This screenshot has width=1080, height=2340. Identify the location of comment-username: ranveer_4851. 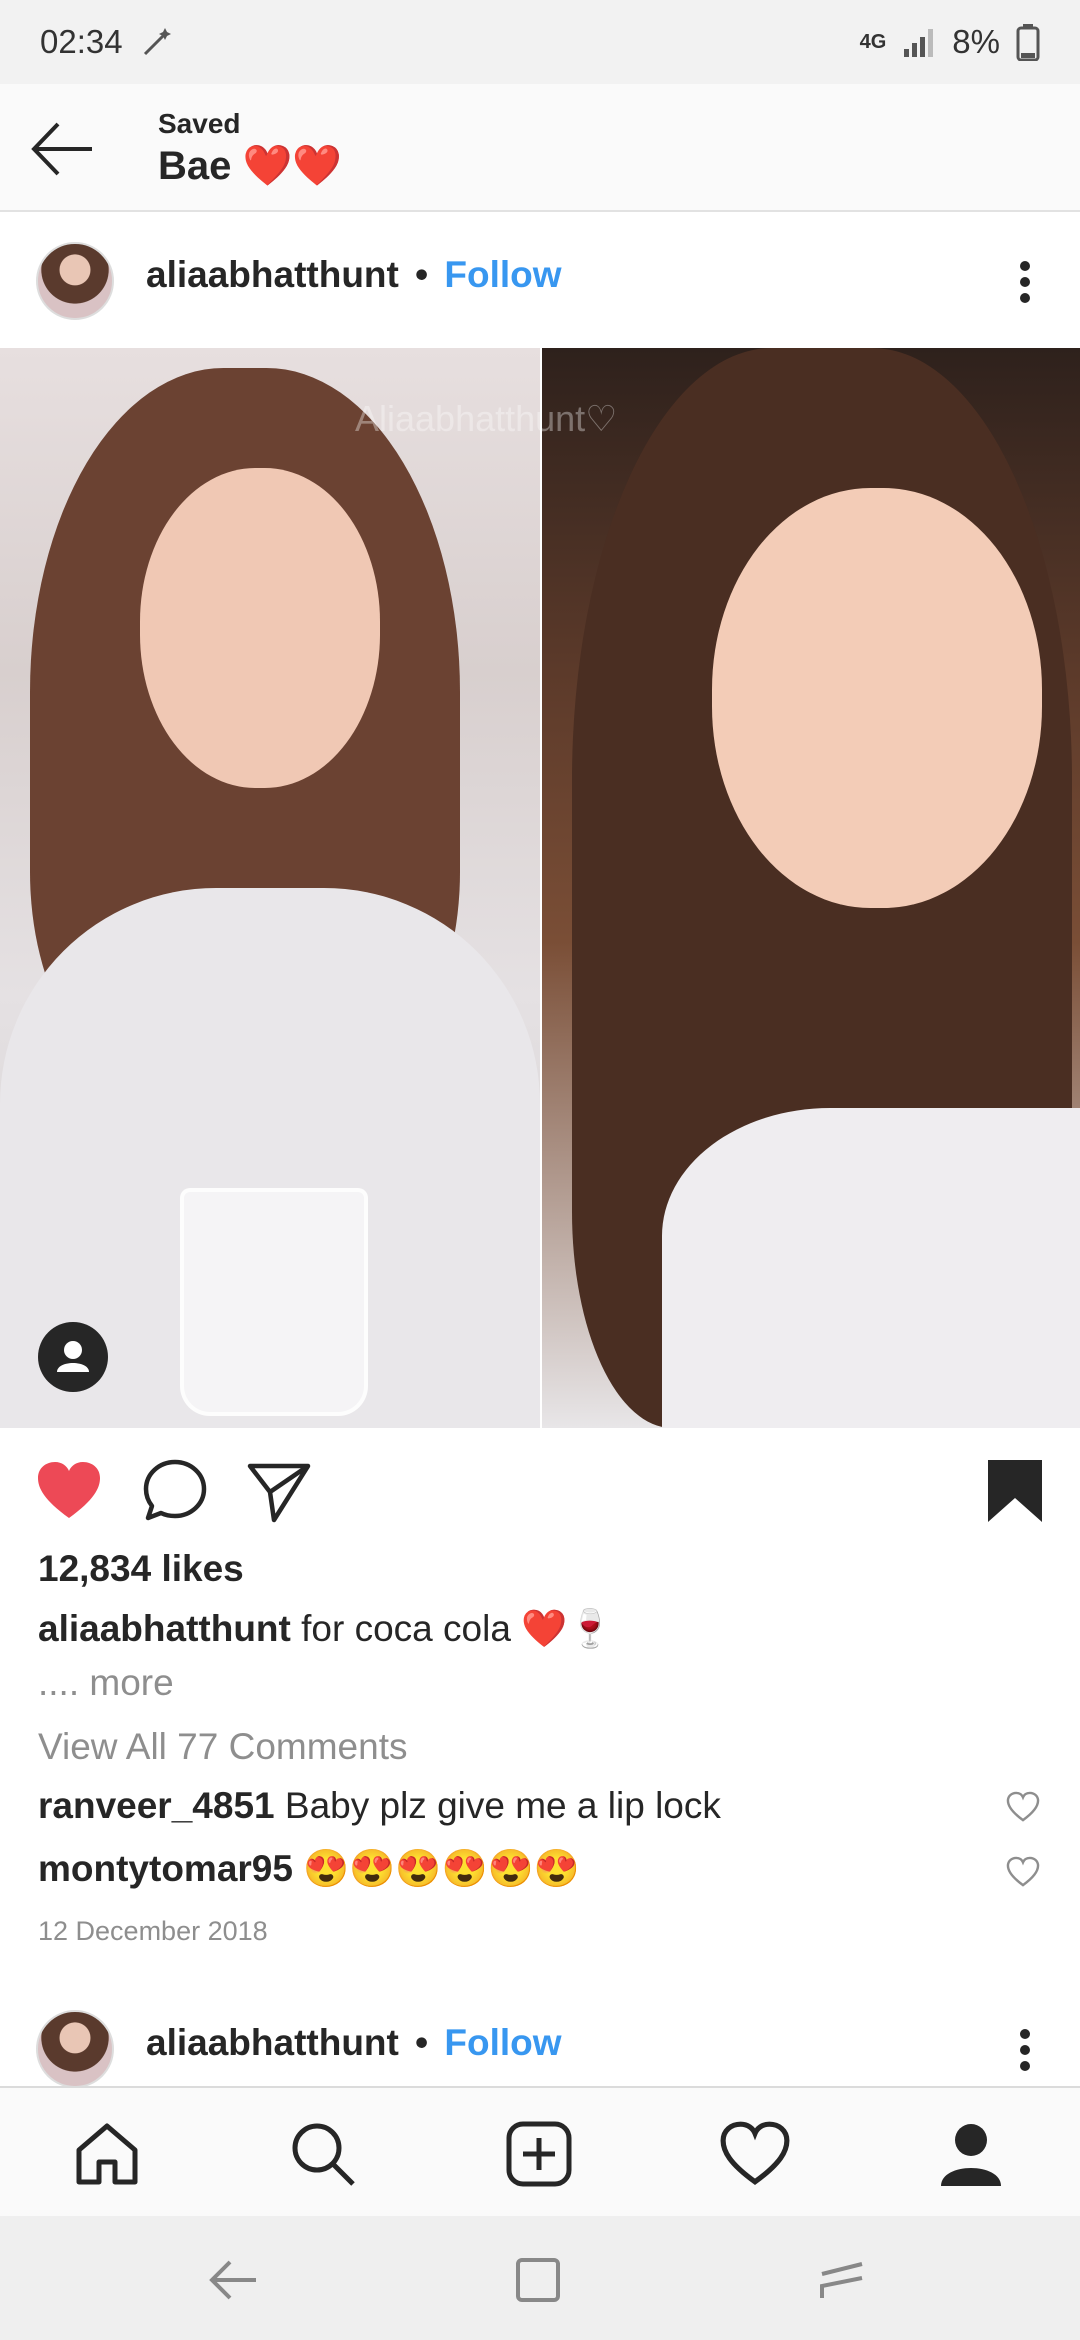
(156, 1805).